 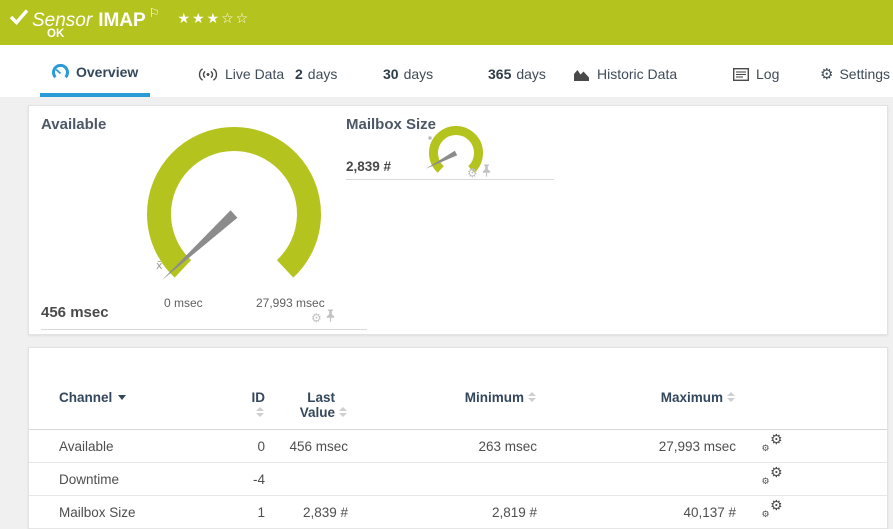 What do you see at coordinates (408, 71) in the screenshot?
I see `tab-30-days: 30 days` at bounding box center [408, 71].